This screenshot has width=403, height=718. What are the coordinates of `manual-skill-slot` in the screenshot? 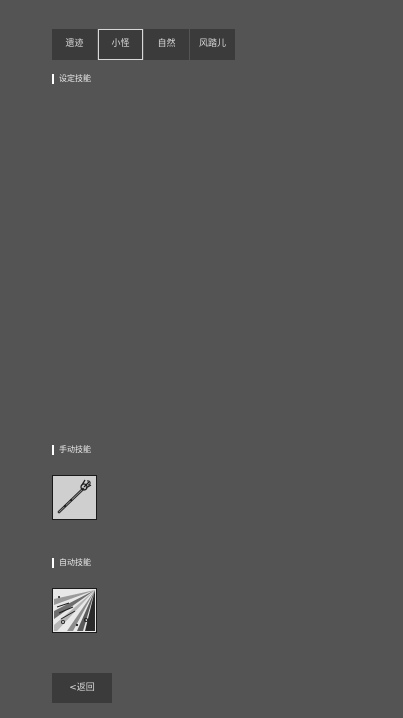 It's located at (74, 497).